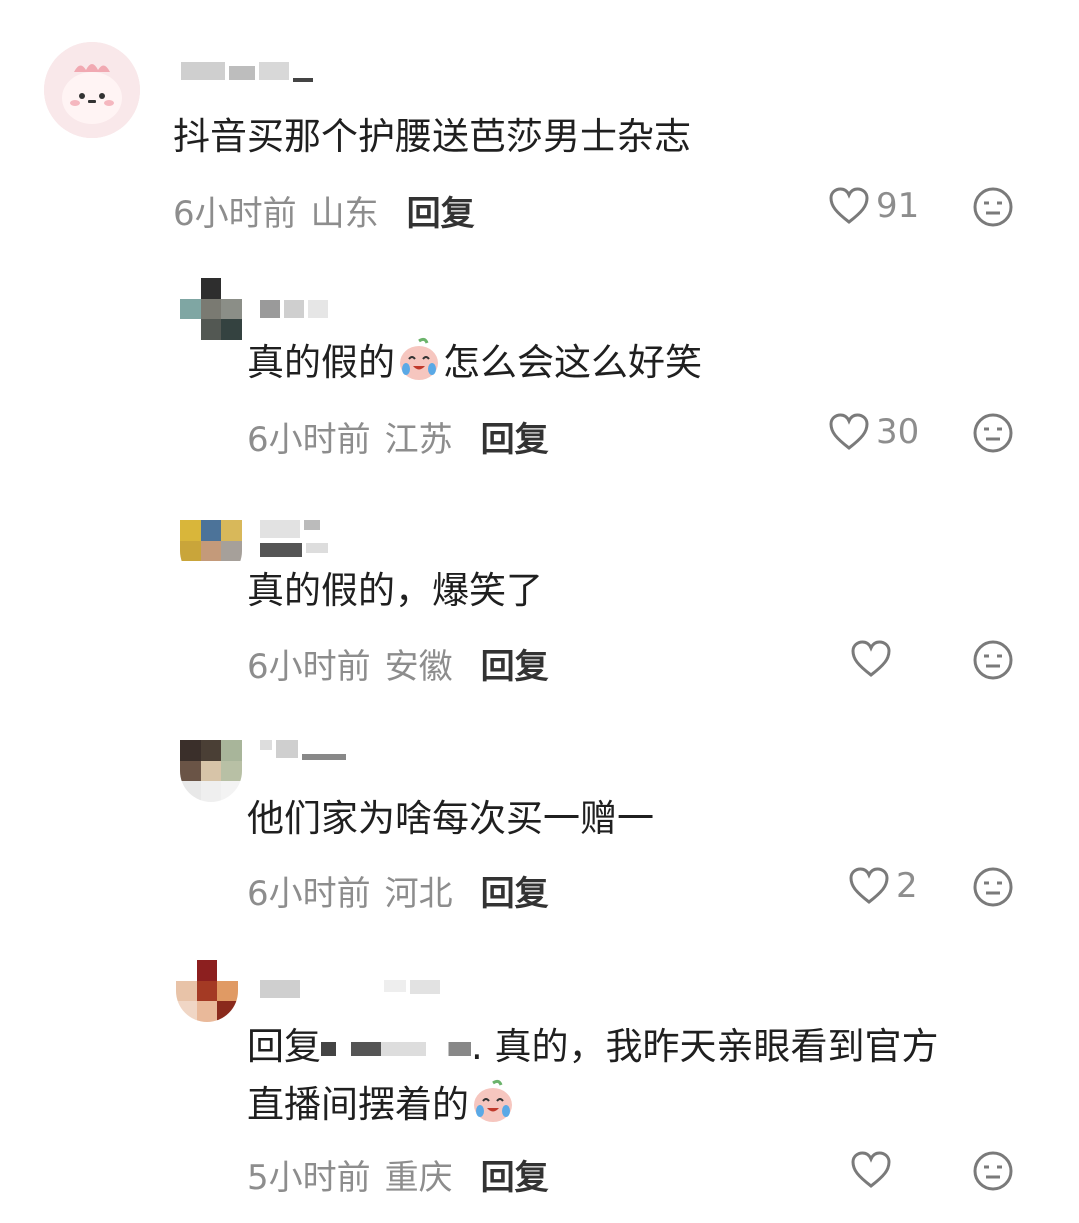 Image resolution: width=1079 pixels, height=1223 pixels. Describe the element at coordinates (309, 1178) in the screenshot. I see `timestamp: 5小时前` at that location.